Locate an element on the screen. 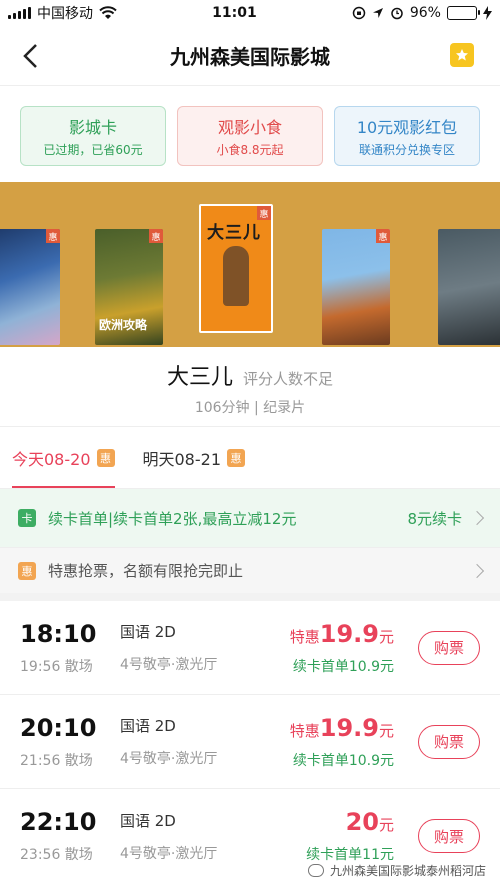 The width and height of the screenshot is (500, 889). card-subtitle: 联通积分兑换专区 is located at coordinates (406, 150).